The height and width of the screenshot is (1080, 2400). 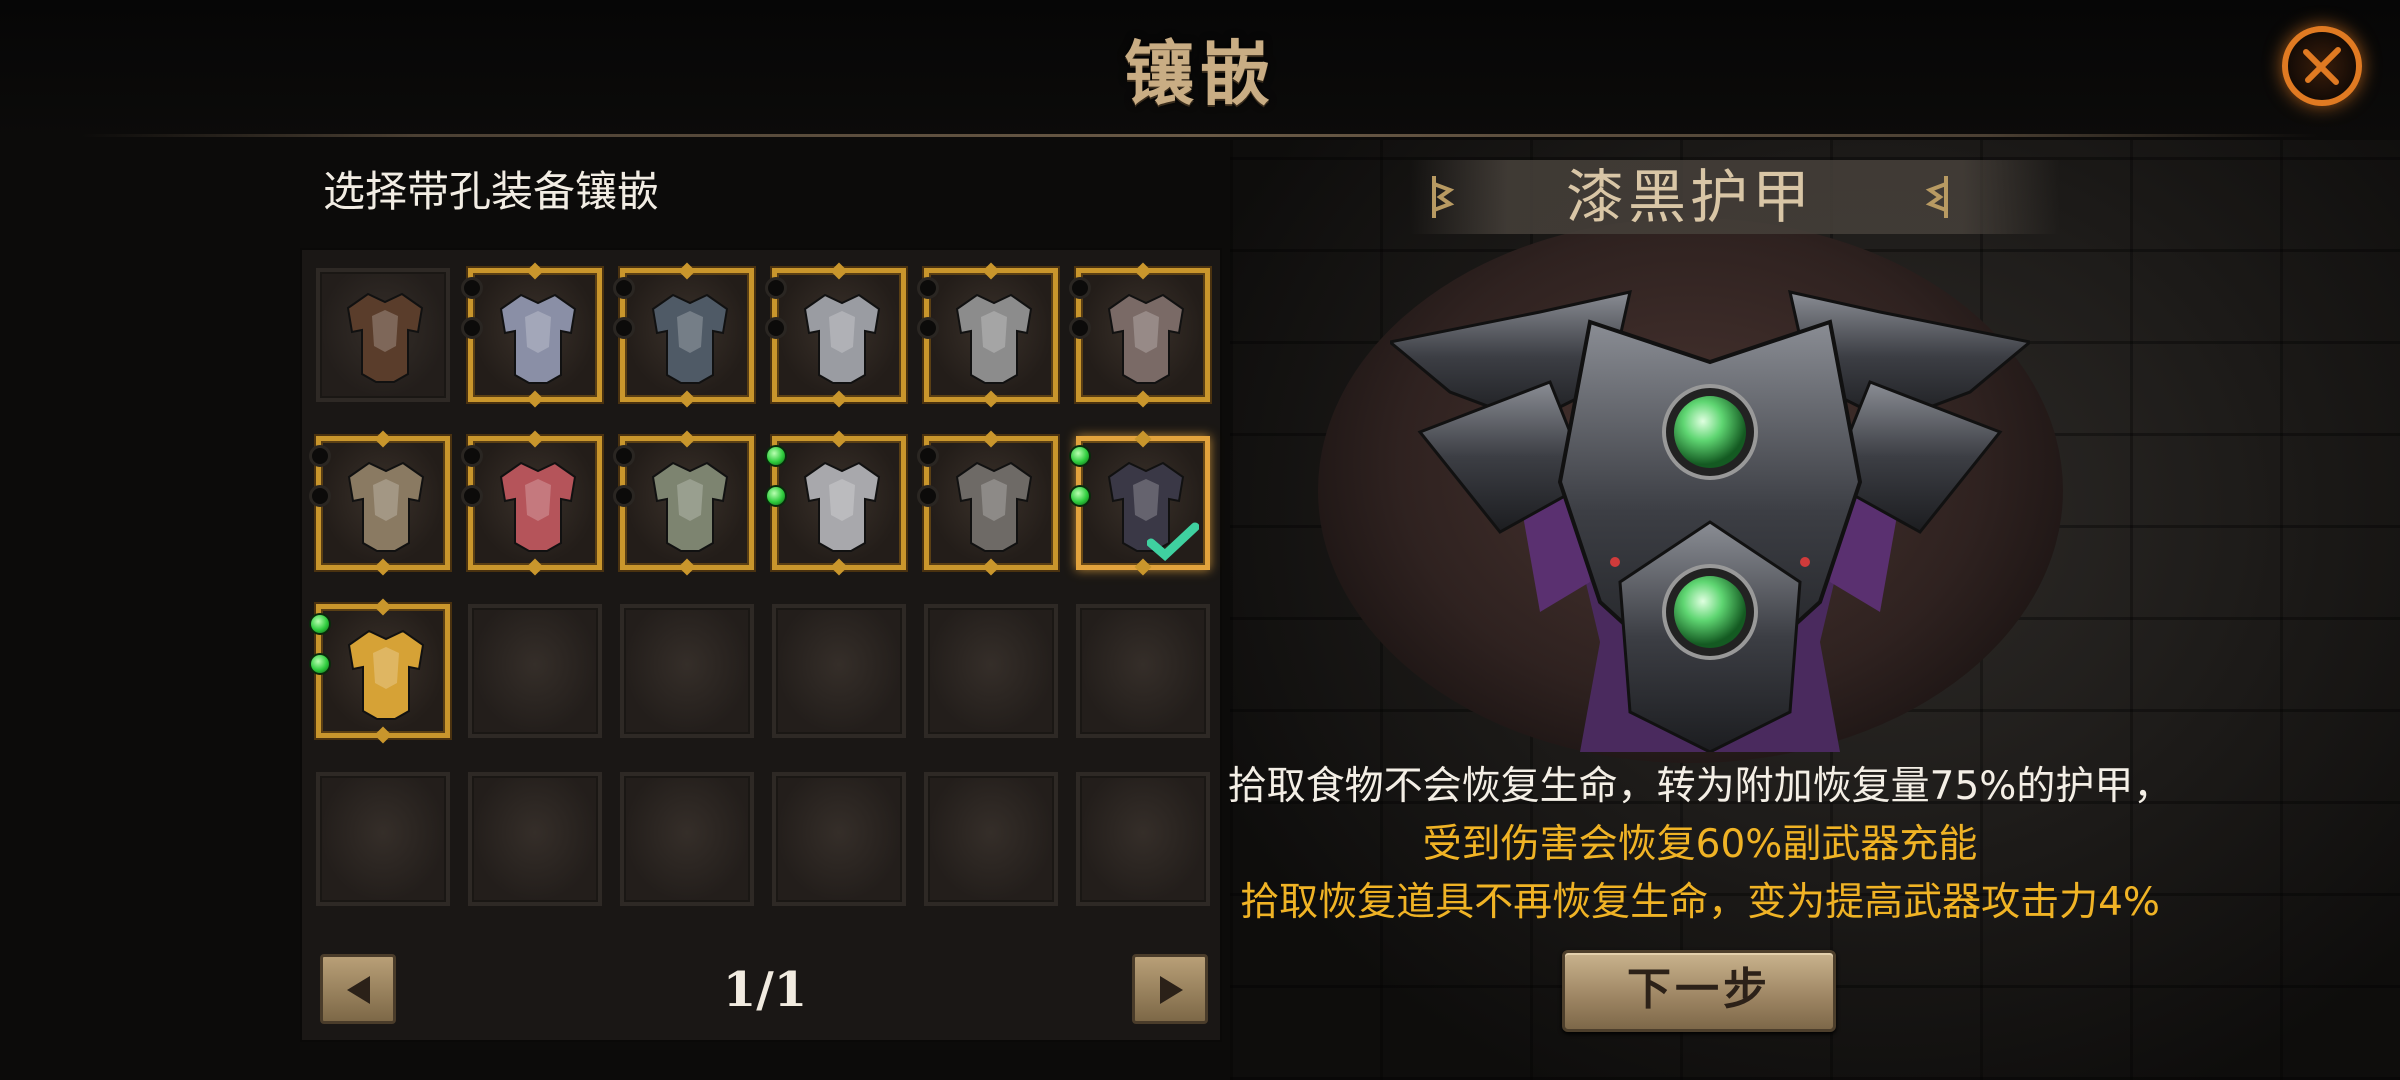 What do you see at coordinates (1200, 73) in the screenshot?
I see `page-title: 镶嵌` at bounding box center [1200, 73].